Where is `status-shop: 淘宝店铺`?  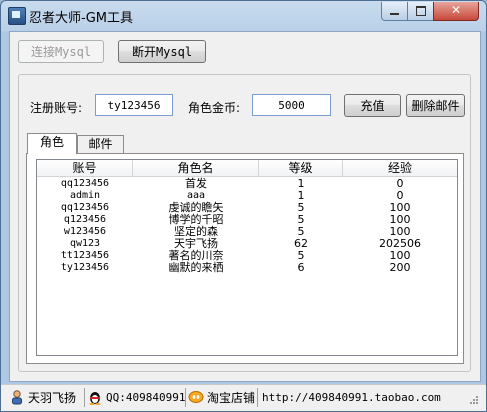 status-shop: 淘宝店铺 is located at coordinates (231, 398).